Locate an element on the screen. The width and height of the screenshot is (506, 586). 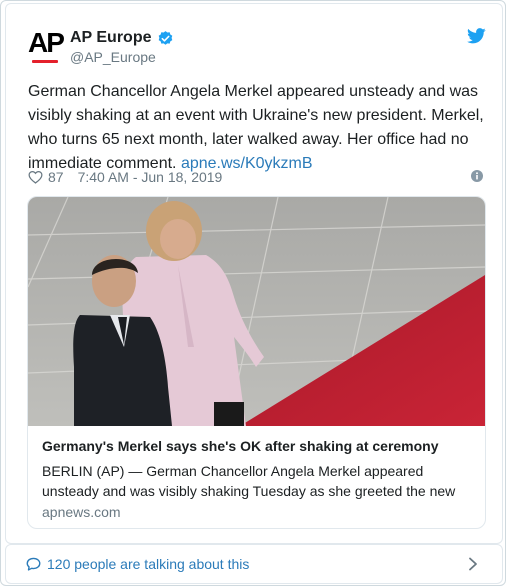
comment-bubble-icon is located at coordinates (33, 564).